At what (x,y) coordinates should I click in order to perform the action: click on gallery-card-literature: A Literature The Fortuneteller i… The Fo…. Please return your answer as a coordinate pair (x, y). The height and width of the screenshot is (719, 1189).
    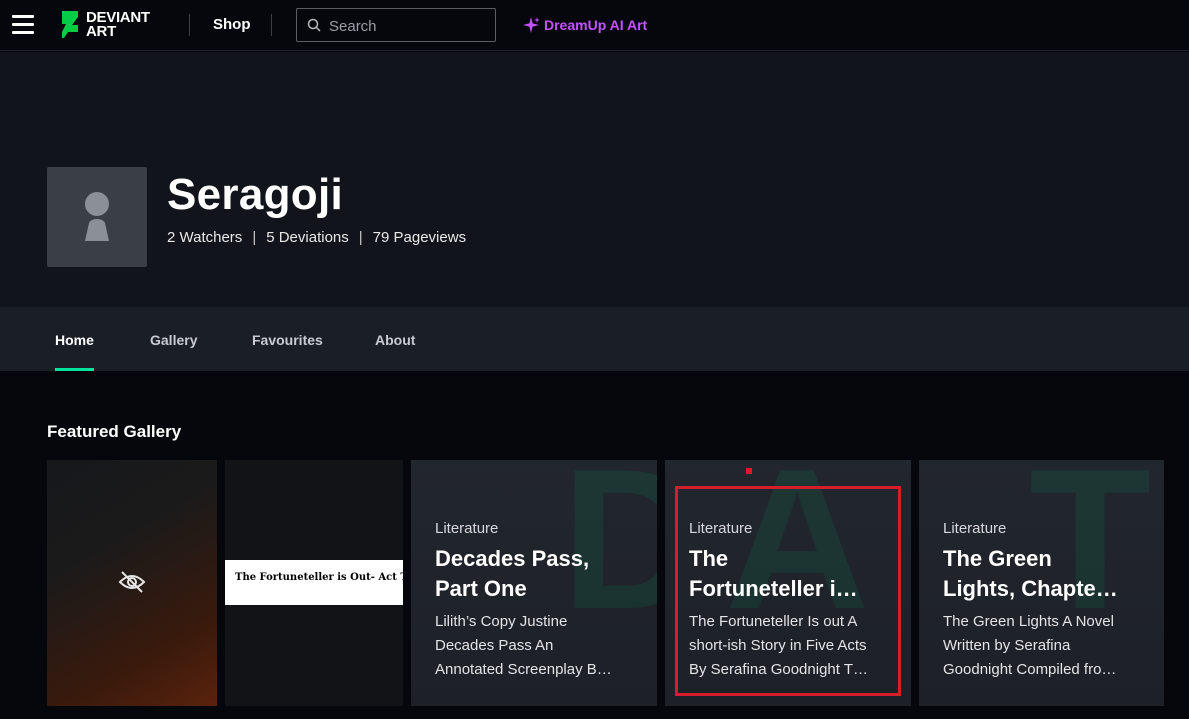
    Looking at the image, I should click on (788, 583).